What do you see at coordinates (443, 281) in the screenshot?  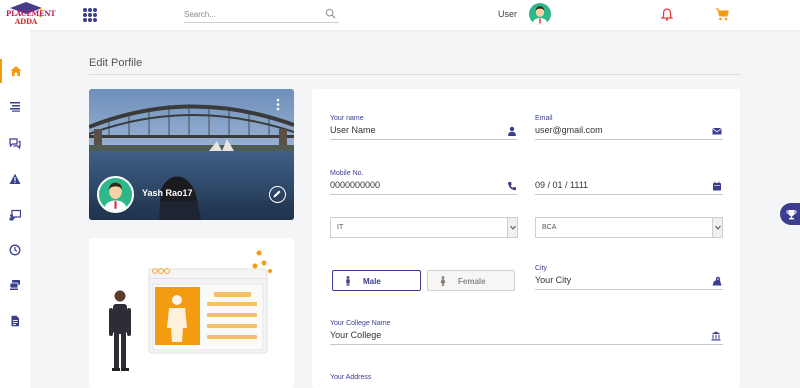 I see `female-icon` at bounding box center [443, 281].